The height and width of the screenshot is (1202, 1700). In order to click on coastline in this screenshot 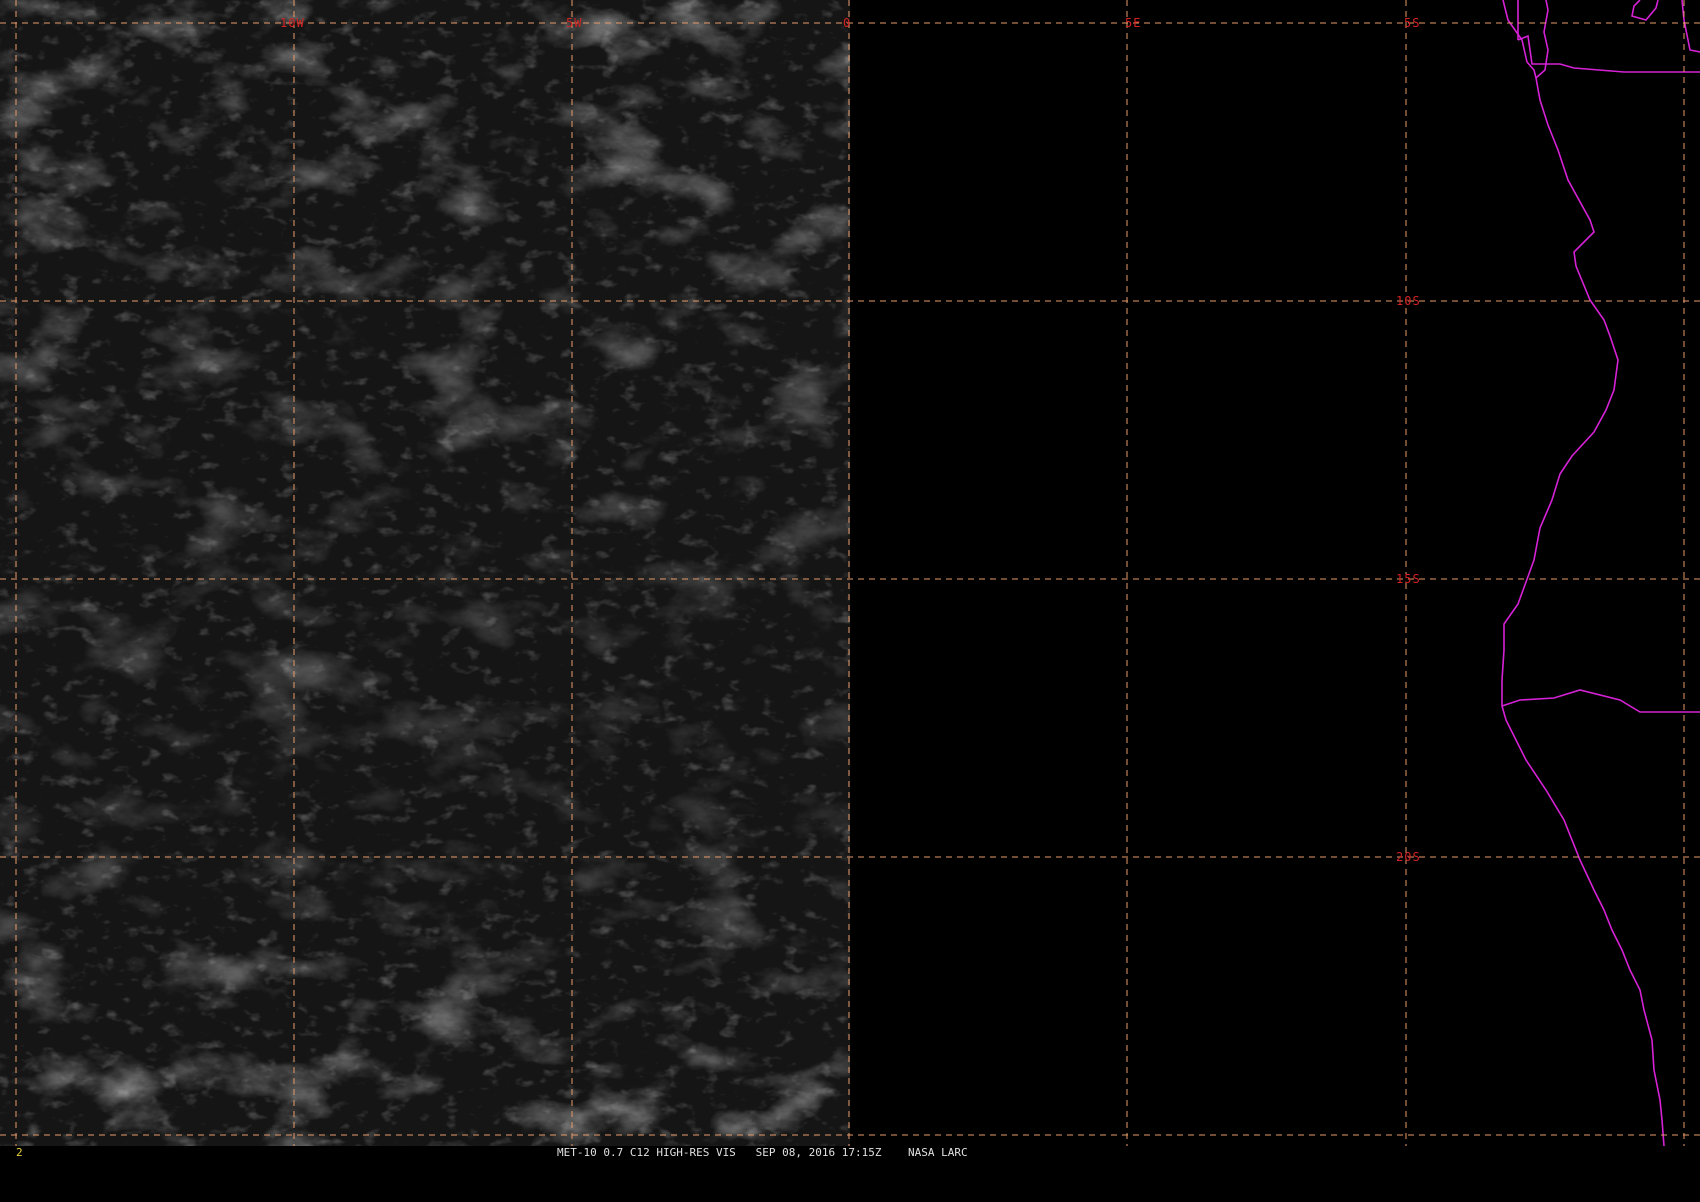, I will do `click(1600, 573)`.